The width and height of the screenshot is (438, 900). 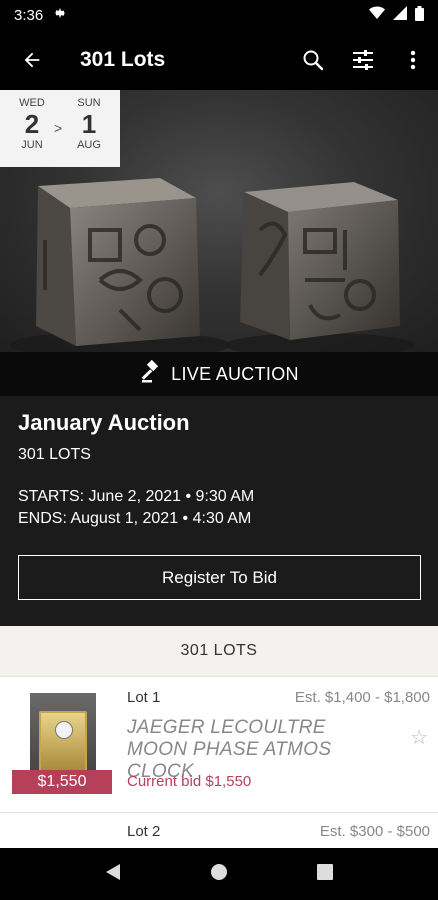 I want to click on auction-ends: ENDS: August 1, 2021 • 4:30 AM, so click(x=135, y=518).